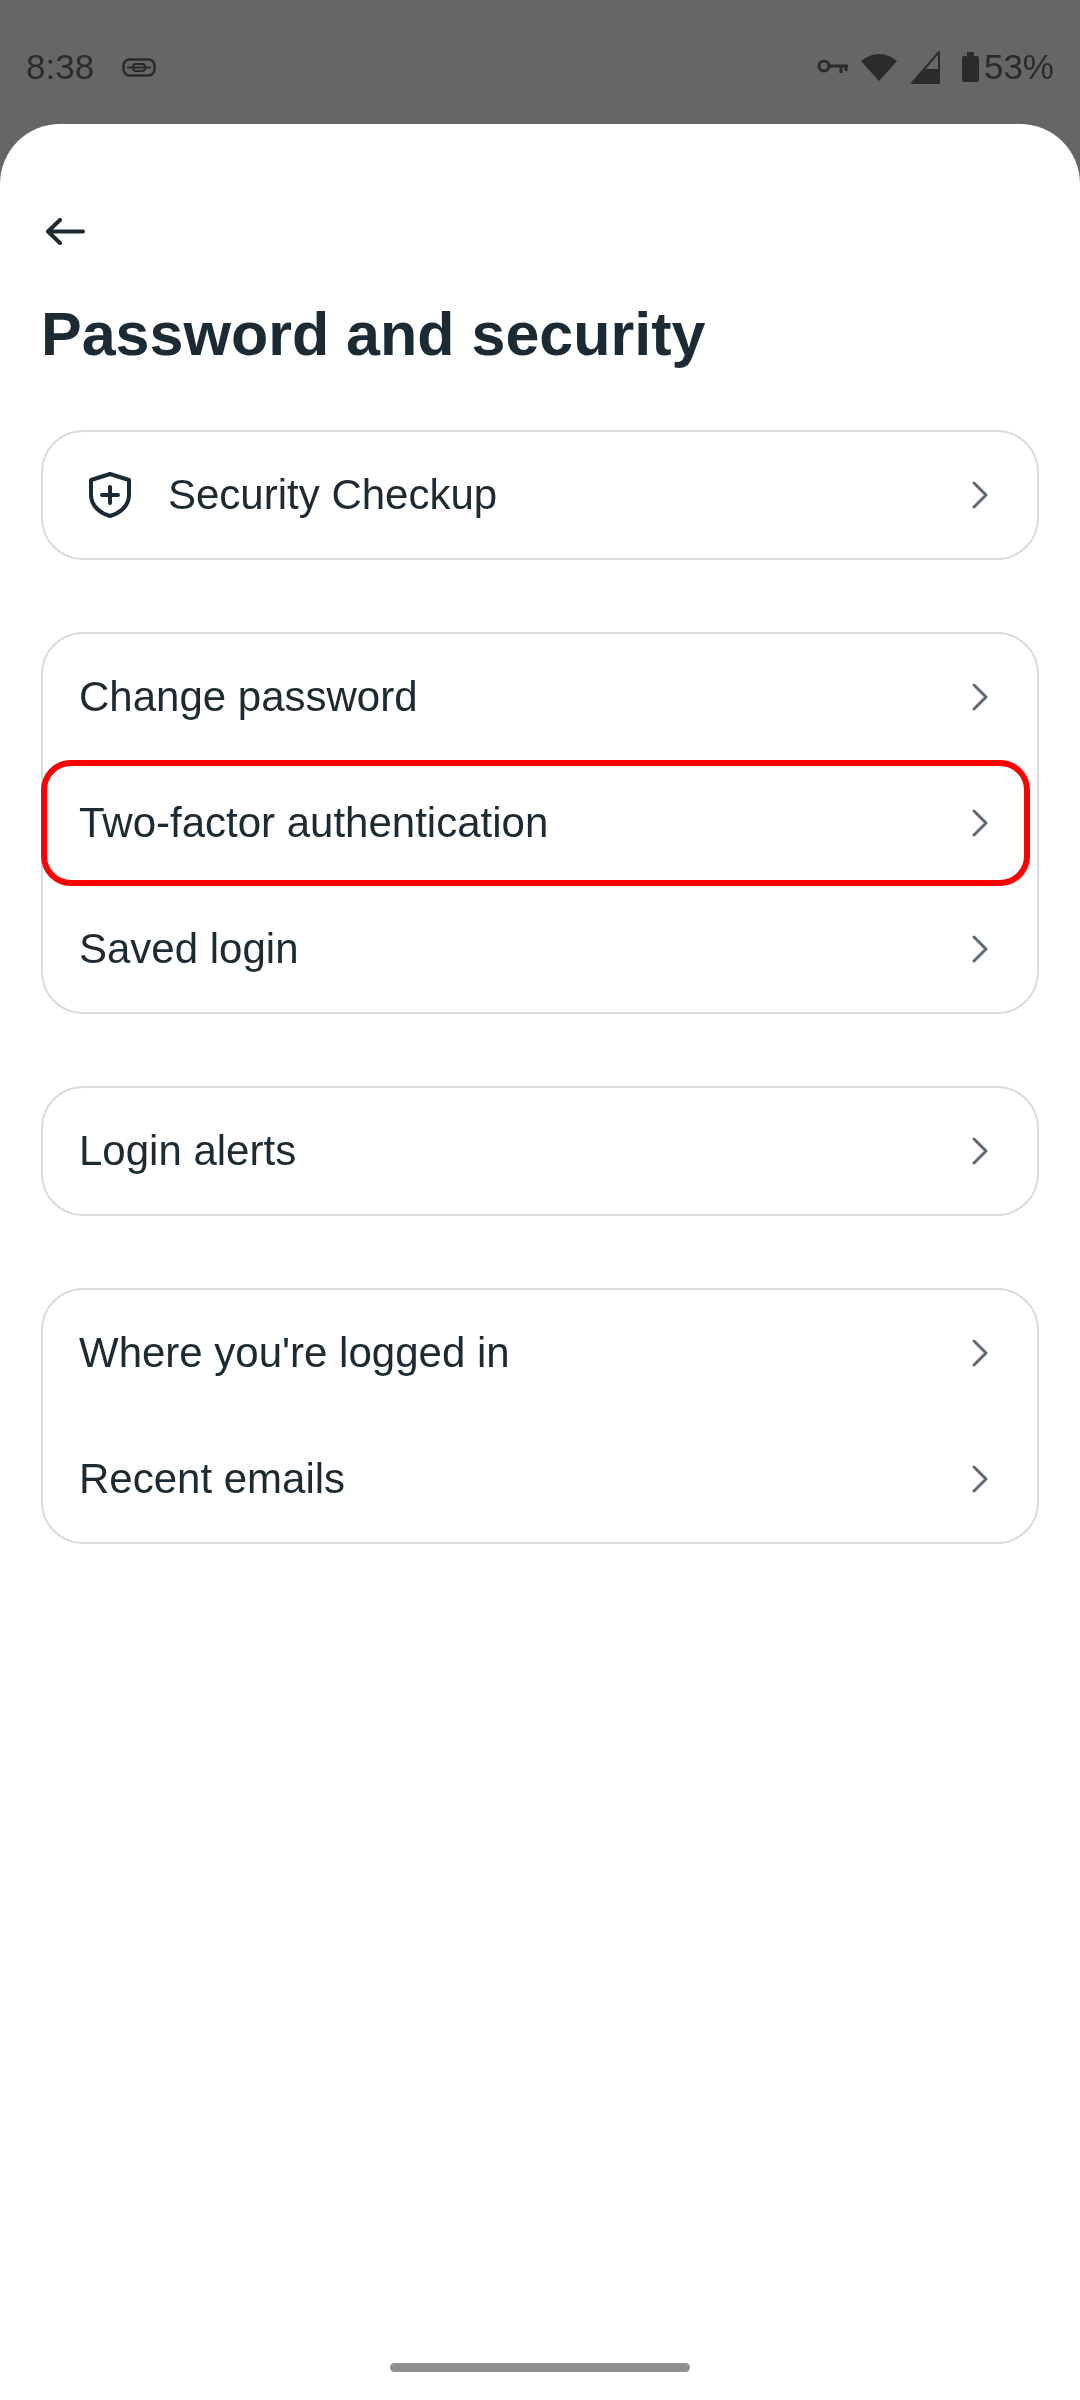  Describe the element at coordinates (925, 67) in the screenshot. I see `signal-icon` at that location.